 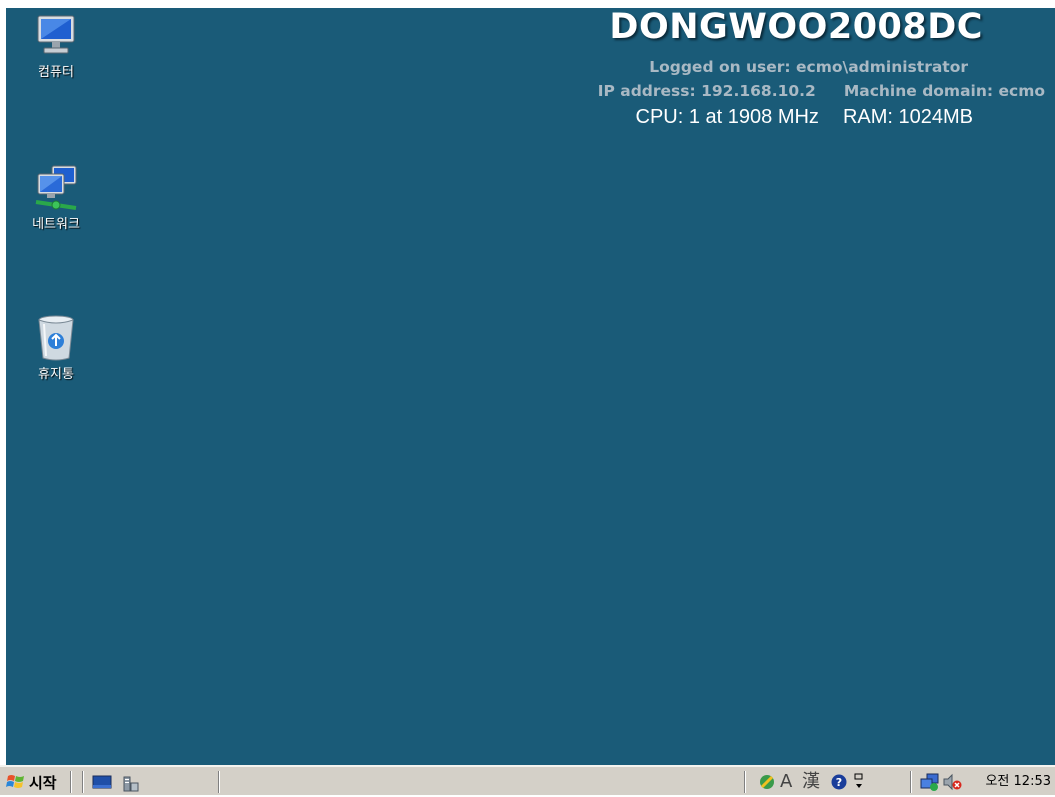 I want to click on network-status-icon, so click(x=930, y=784).